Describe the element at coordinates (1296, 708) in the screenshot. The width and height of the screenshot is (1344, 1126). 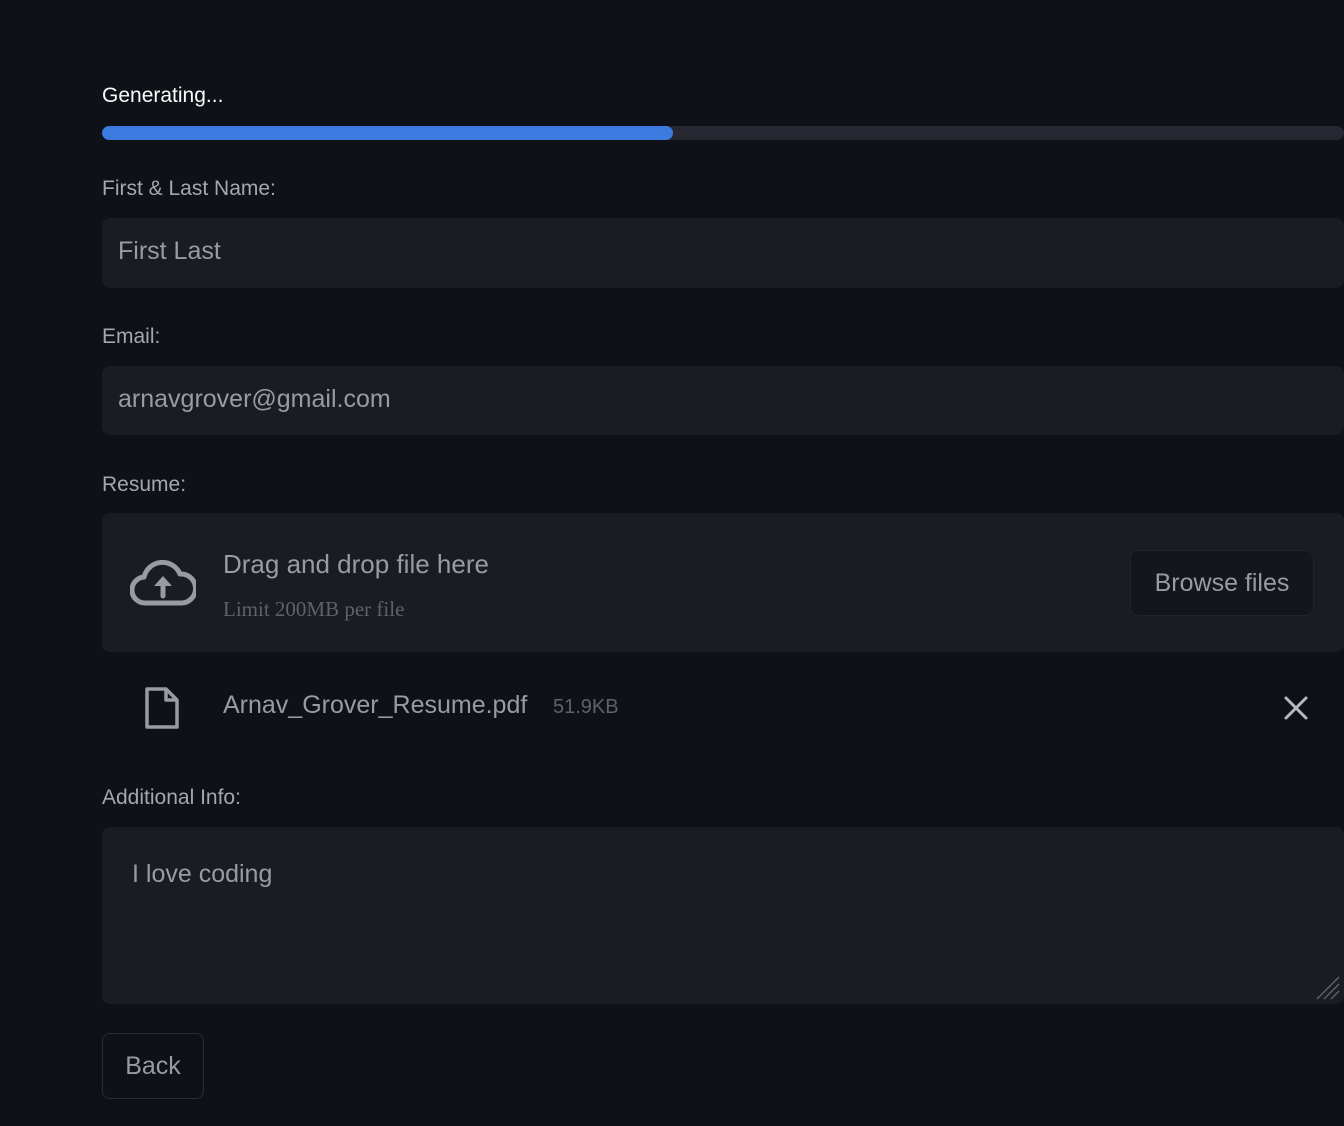
I see `close-icon` at that location.